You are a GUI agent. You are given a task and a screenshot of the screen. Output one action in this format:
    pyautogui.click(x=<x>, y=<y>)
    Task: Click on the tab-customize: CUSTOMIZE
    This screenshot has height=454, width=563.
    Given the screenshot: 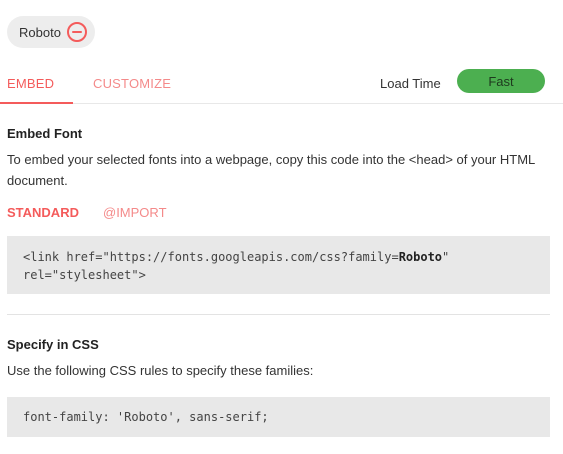 What is the action you would take?
    pyautogui.click(x=132, y=83)
    